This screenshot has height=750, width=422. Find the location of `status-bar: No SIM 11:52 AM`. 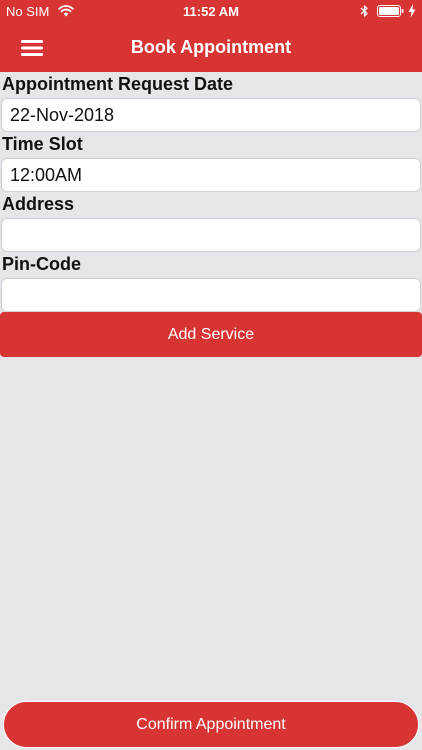

status-bar: No SIM 11:52 AM is located at coordinates (211, 12).